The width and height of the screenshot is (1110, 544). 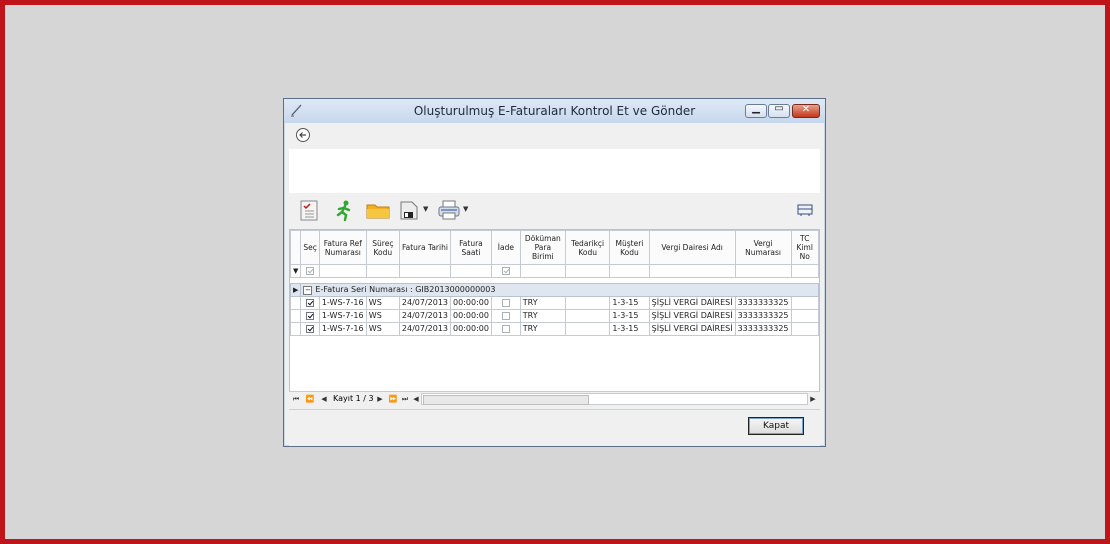 I want to click on close-dialog-button: Kapat, so click(x=776, y=426).